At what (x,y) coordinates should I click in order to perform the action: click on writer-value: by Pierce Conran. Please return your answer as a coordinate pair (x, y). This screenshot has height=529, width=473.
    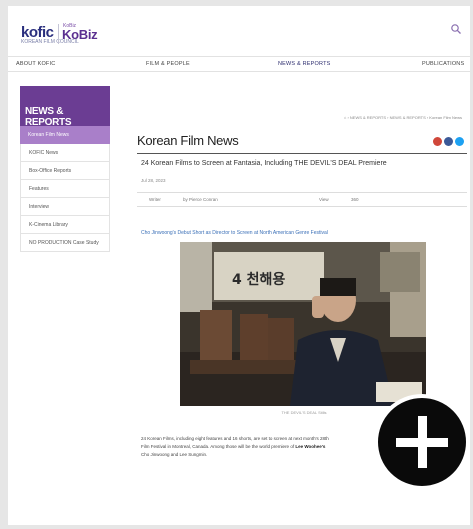
    Looking at the image, I should click on (200, 199).